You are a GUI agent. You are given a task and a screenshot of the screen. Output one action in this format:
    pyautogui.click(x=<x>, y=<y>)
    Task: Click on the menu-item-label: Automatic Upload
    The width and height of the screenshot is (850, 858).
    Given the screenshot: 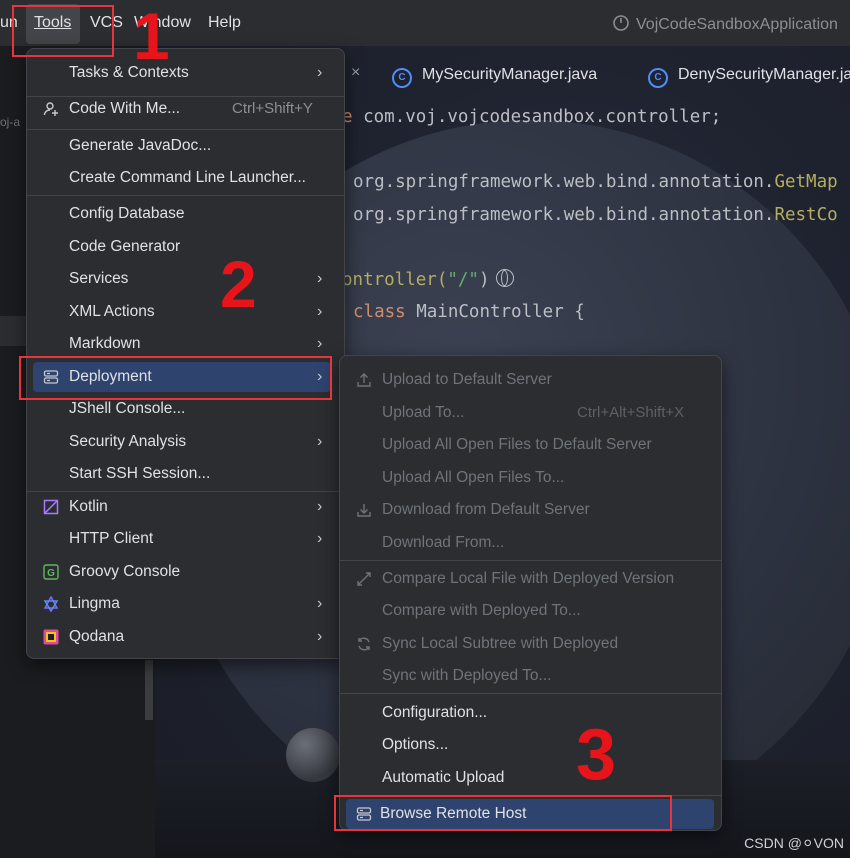 What is the action you would take?
    pyautogui.click(x=443, y=777)
    